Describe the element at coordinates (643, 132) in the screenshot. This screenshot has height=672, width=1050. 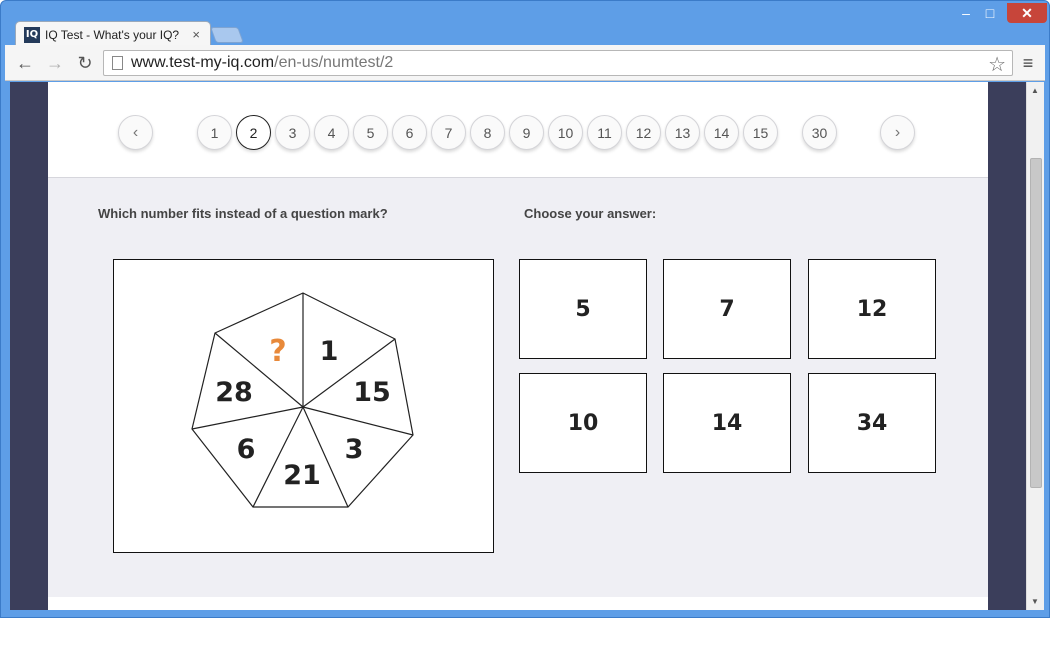
I see `page-button: 12` at that location.